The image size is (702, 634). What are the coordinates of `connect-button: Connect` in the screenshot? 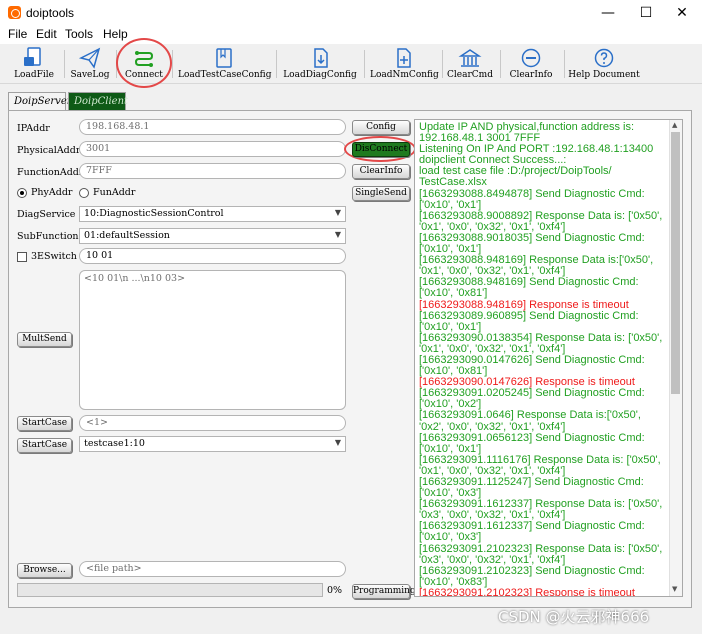 It's located at (144, 64).